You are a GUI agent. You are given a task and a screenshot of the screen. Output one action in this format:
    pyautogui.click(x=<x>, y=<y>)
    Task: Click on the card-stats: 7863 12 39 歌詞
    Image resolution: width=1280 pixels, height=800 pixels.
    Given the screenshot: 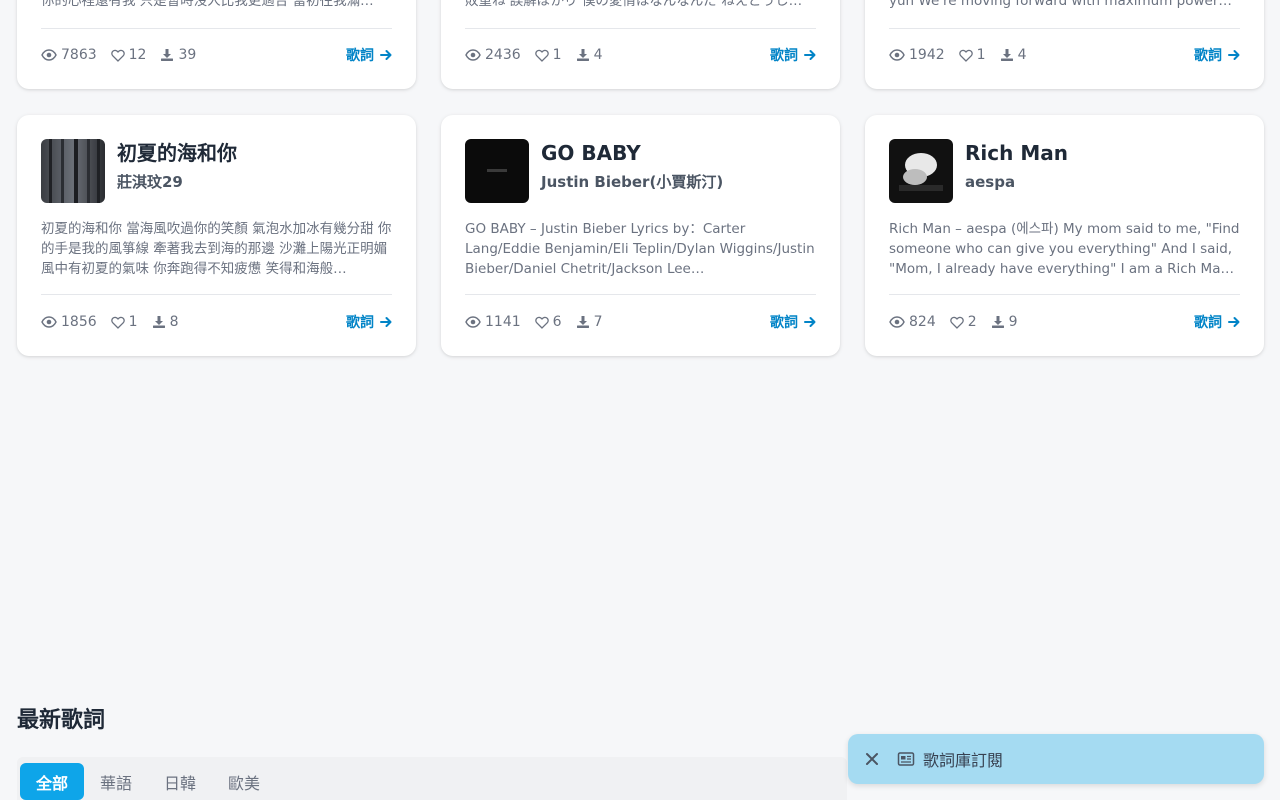 What is the action you would take?
    pyautogui.click(x=216, y=55)
    